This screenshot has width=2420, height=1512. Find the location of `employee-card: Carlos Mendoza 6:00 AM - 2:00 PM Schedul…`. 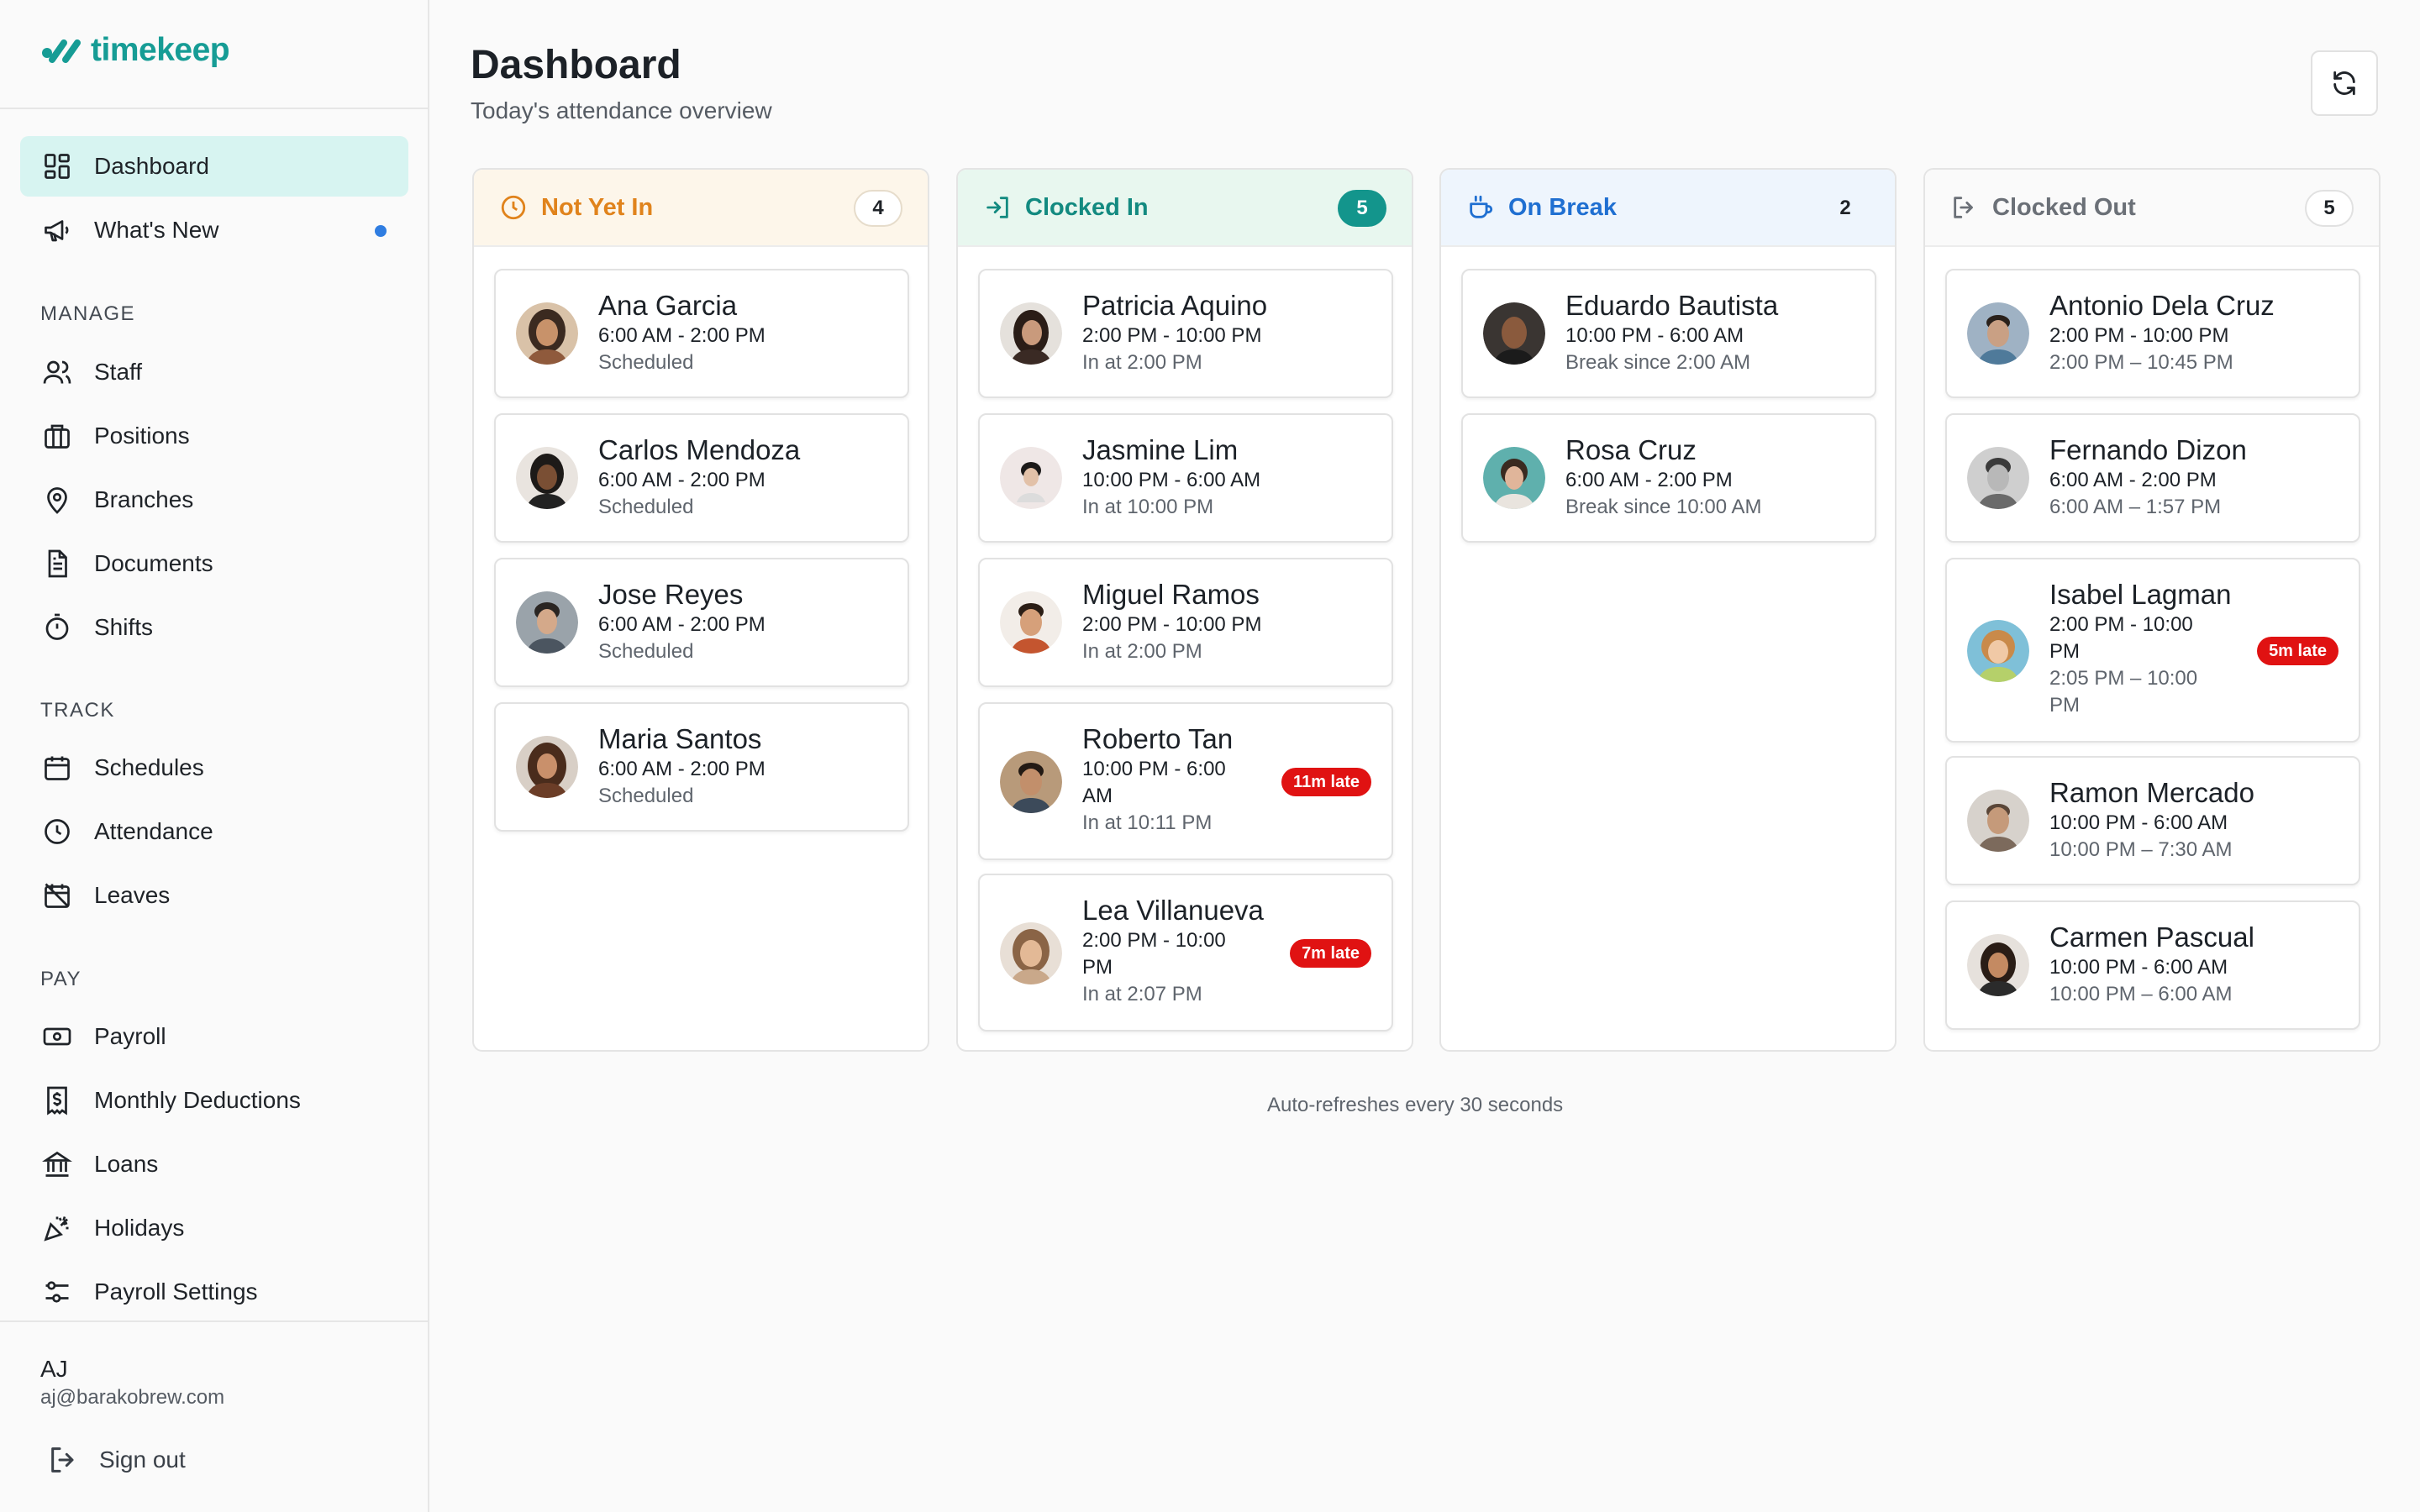

employee-card: Carlos Mendoza 6:00 AM - 2:00 PM Schedul… is located at coordinates (702, 478).